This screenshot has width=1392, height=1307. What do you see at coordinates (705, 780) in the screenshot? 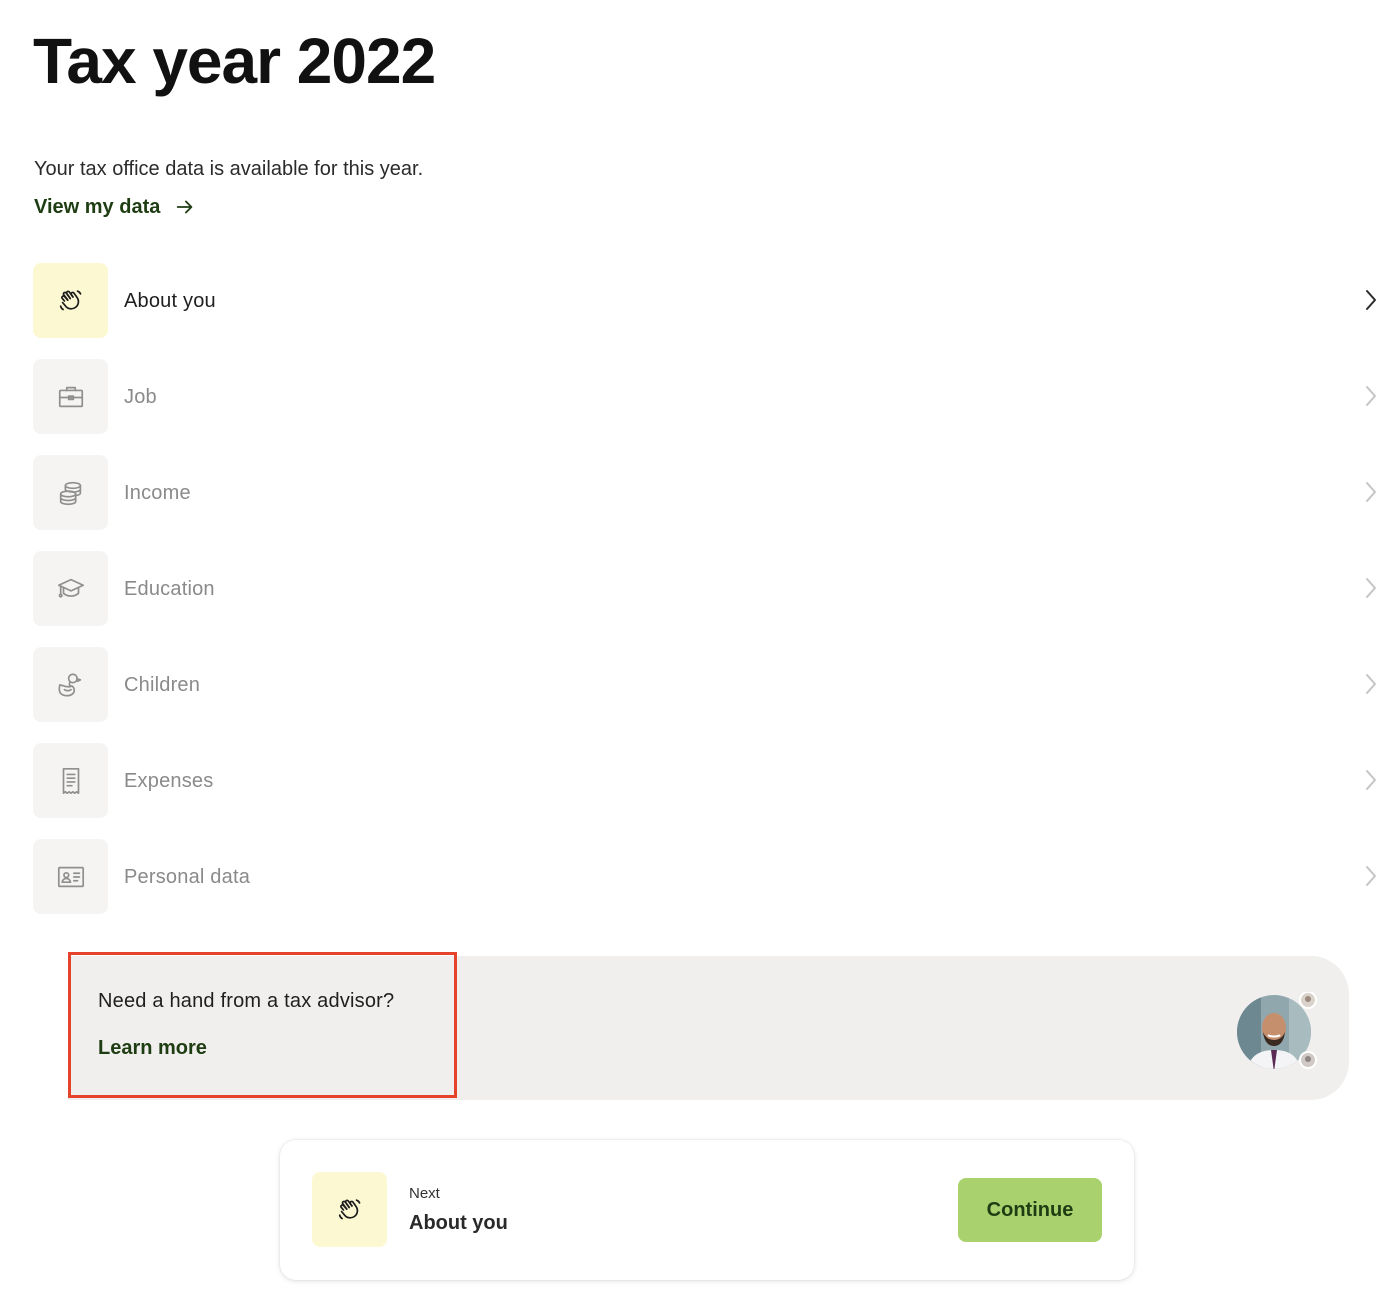
I see `category-item-expenses: Expenses` at bounding box center [705, 780].